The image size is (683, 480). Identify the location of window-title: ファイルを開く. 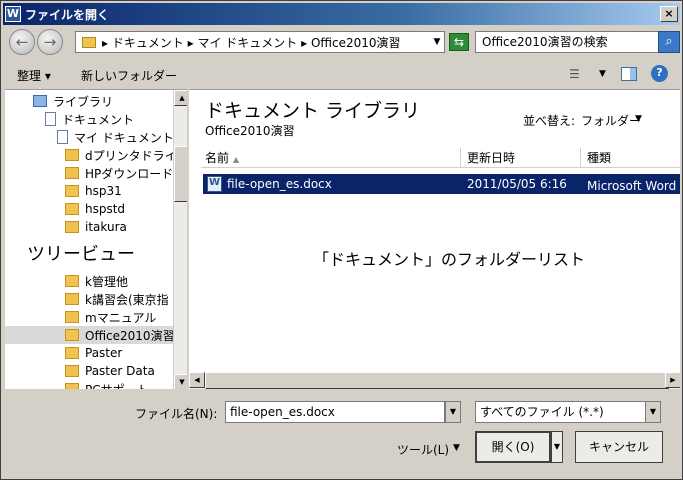
(67, 14).